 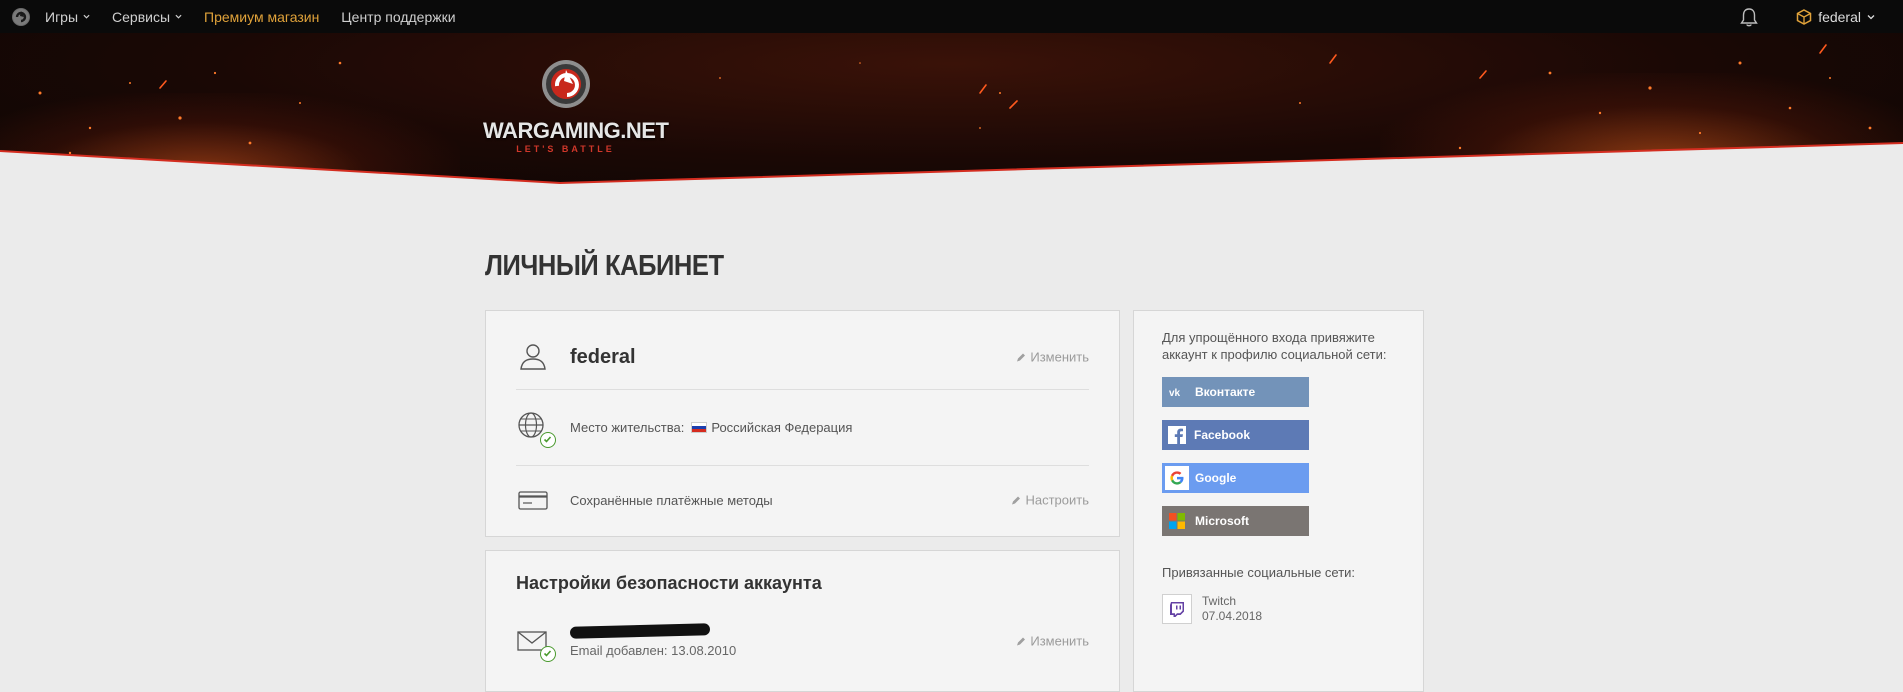 I want to click on nav-premium-shop-label: Премиум магазин, so click(x=262, y=16).